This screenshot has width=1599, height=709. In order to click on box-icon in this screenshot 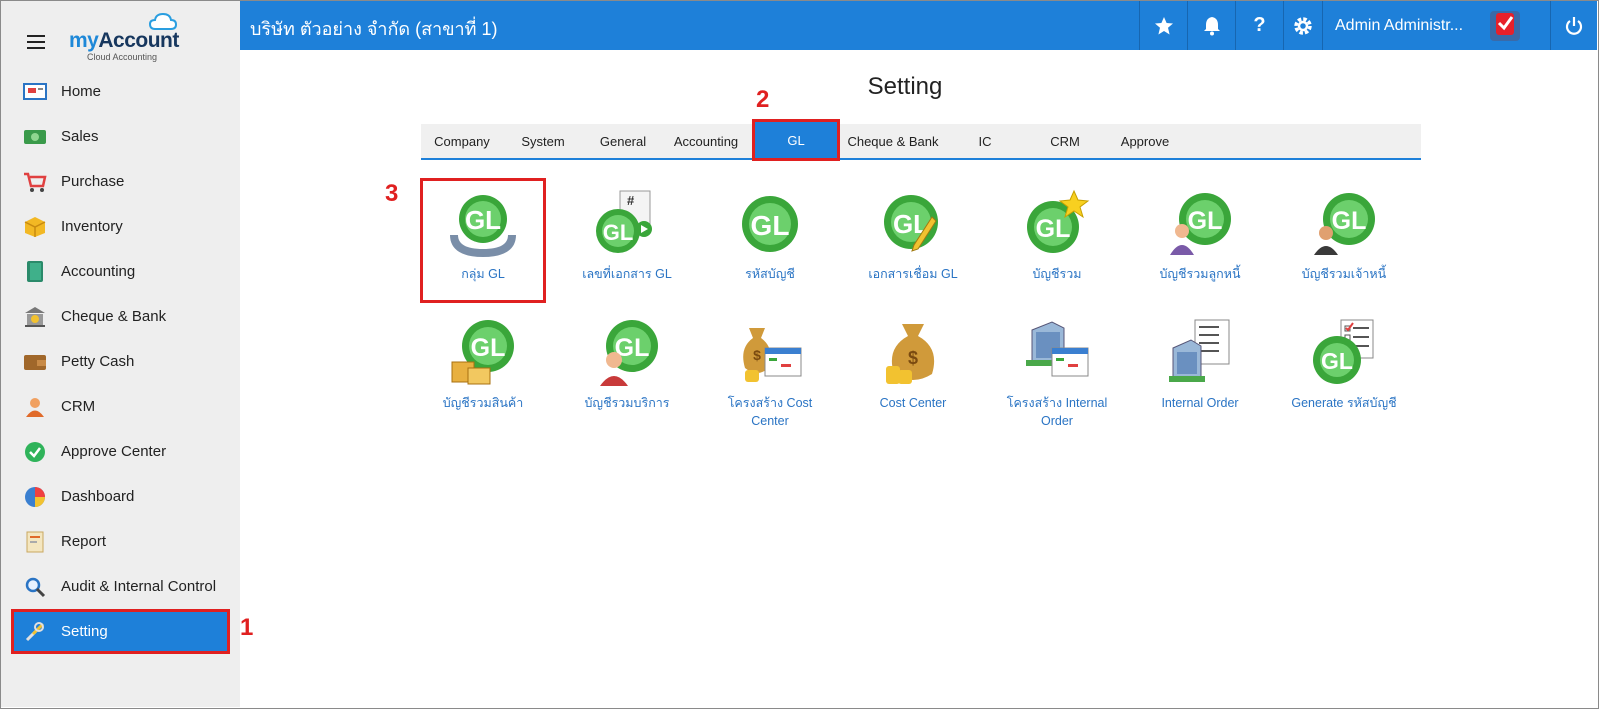, I will do `click(35, 227)`.